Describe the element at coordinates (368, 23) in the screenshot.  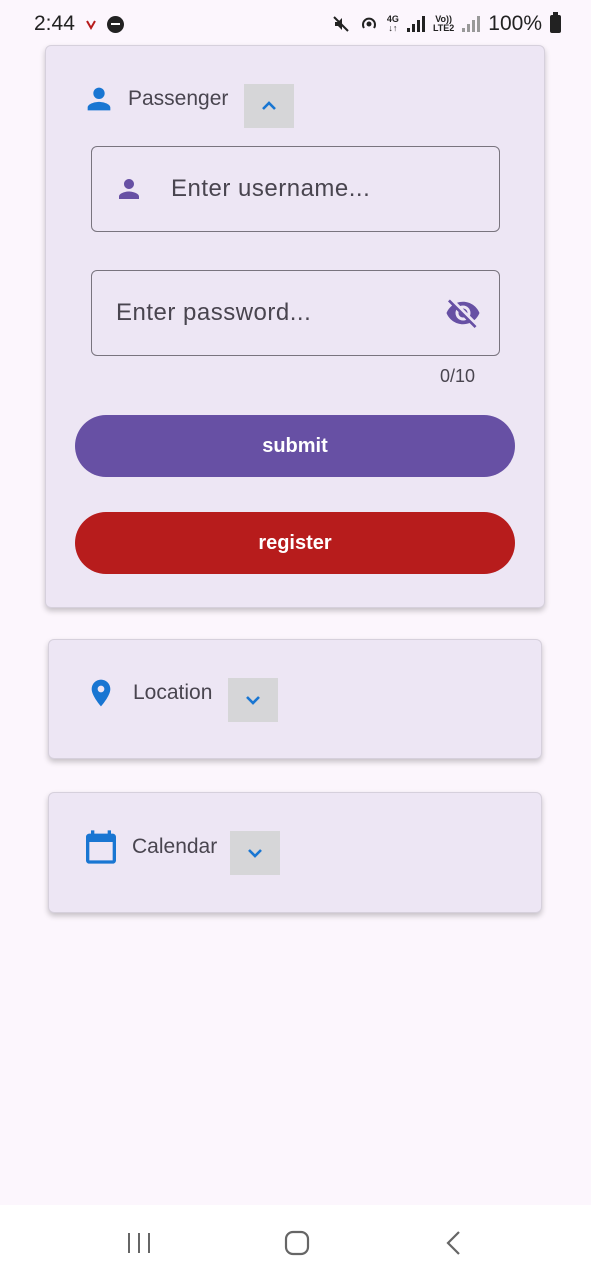
I see `hotspot-icon` at that location.